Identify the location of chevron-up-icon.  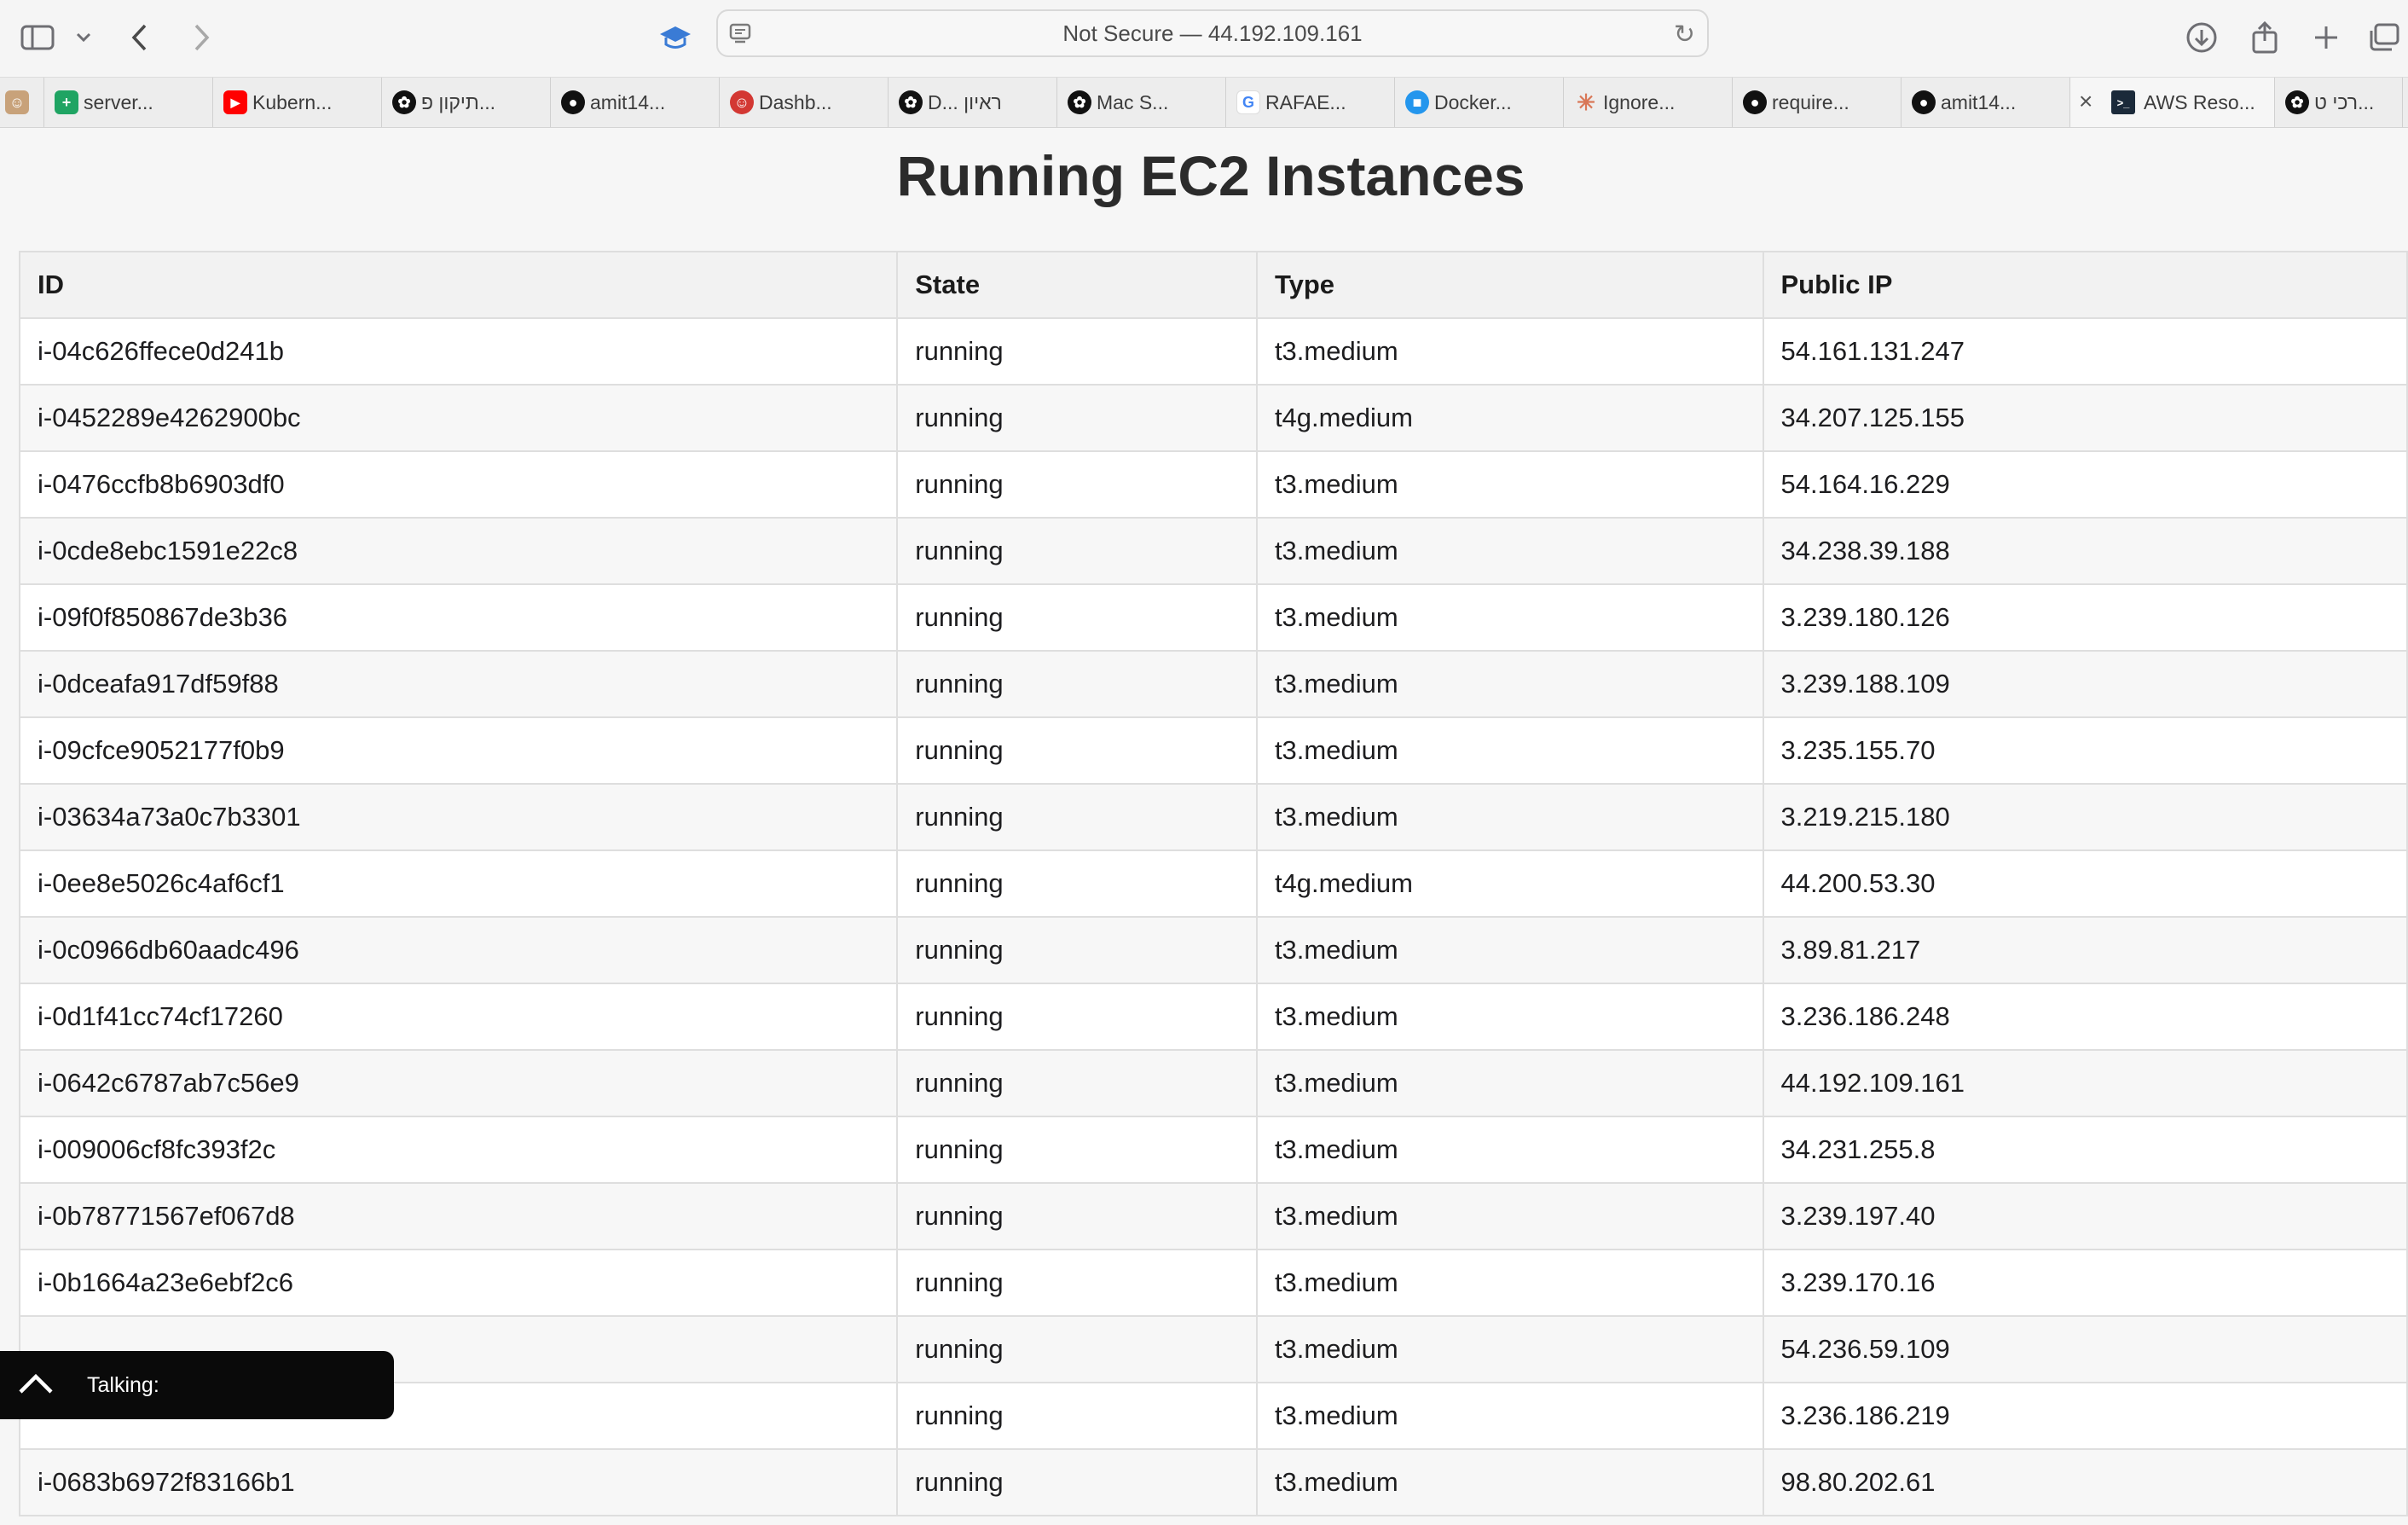
(36, 1385).